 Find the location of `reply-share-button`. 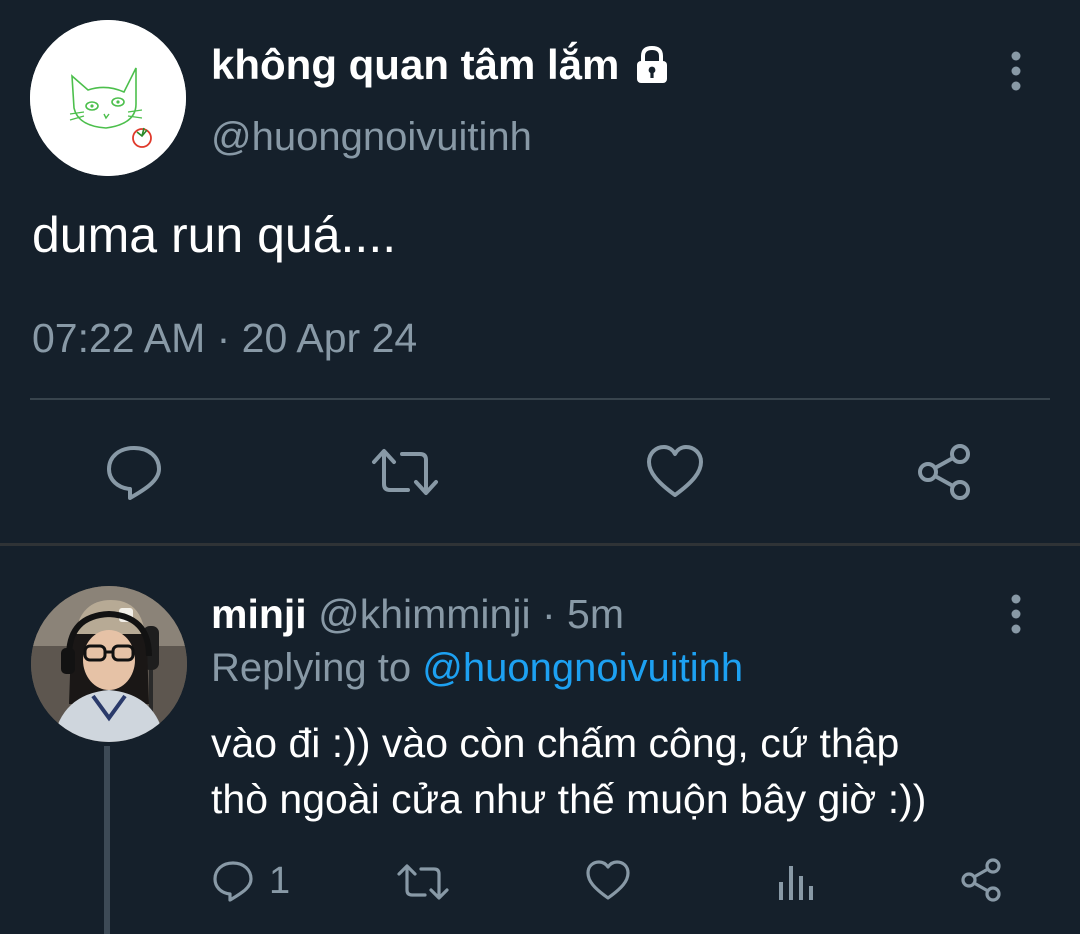

reply-share-button is located at coordinates (982, 880).